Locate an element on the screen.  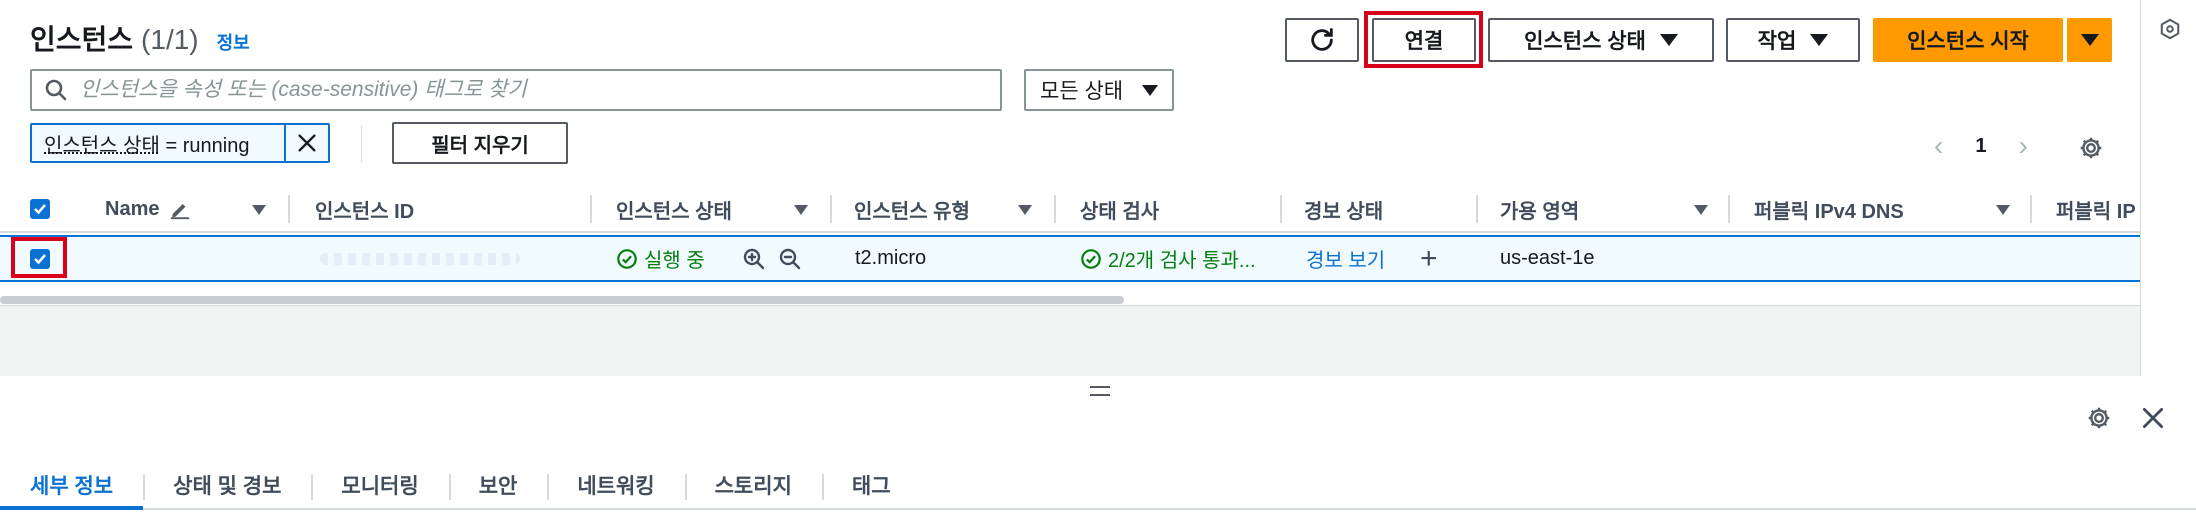
column-instance-state-label: 인스턴스 상태 is located at coordinates (674, 211).